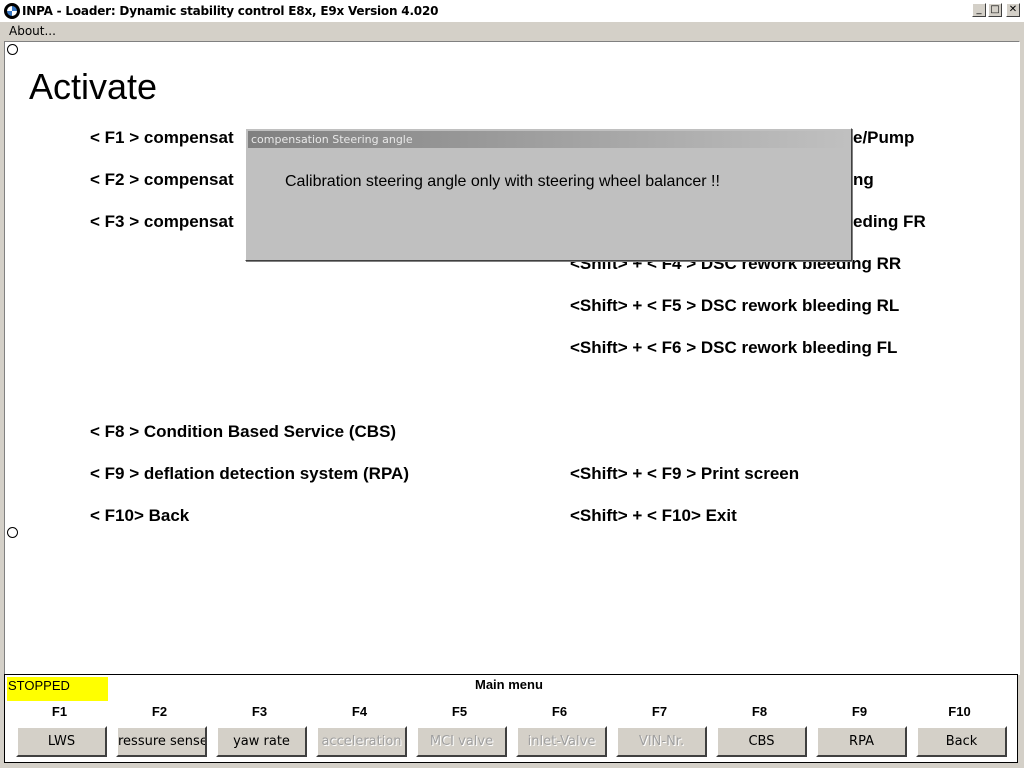 The width and height of the screenshot is (1024, 768). What do you see at coordinates (461, 741) in the screenshot?
I see `mci-valve-button: MCI valve` at bounding box center [461, 741].